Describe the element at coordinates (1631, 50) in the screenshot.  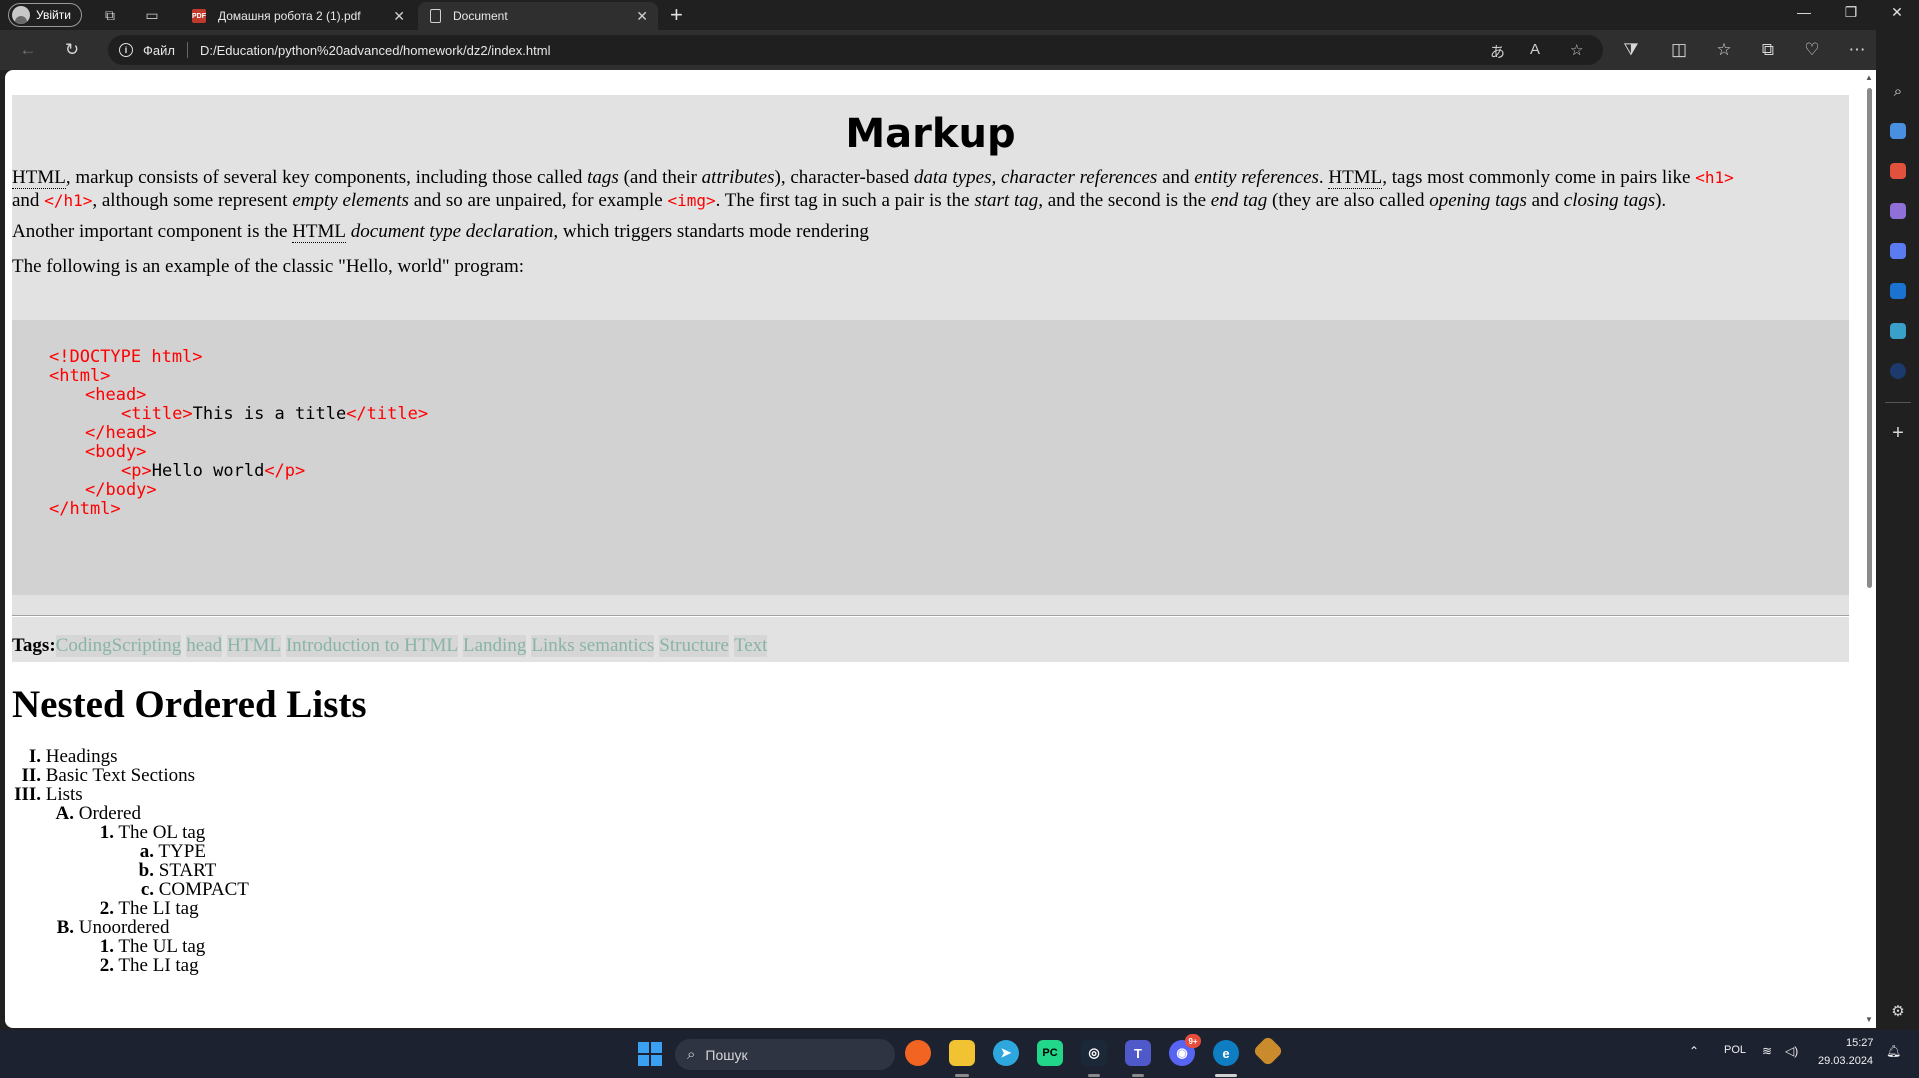
I see `extensions-icon: ⧩` at that location.